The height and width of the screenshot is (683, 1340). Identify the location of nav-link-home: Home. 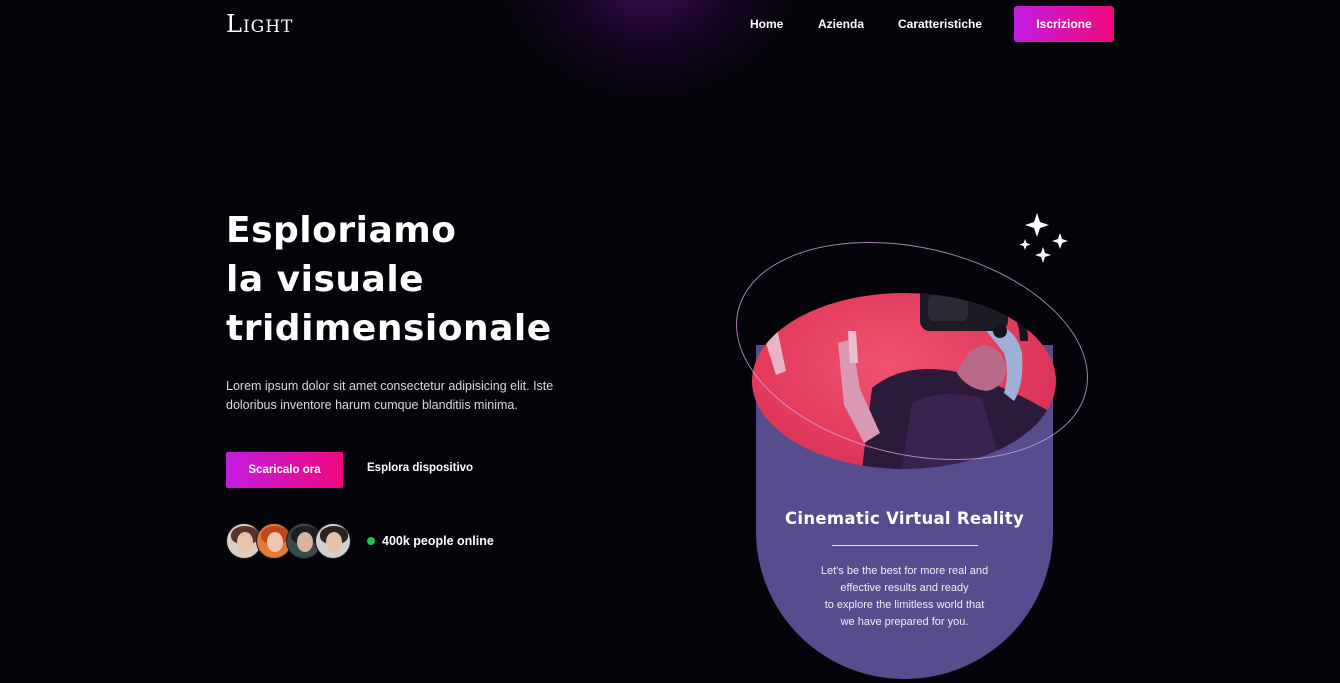
(766, 24).